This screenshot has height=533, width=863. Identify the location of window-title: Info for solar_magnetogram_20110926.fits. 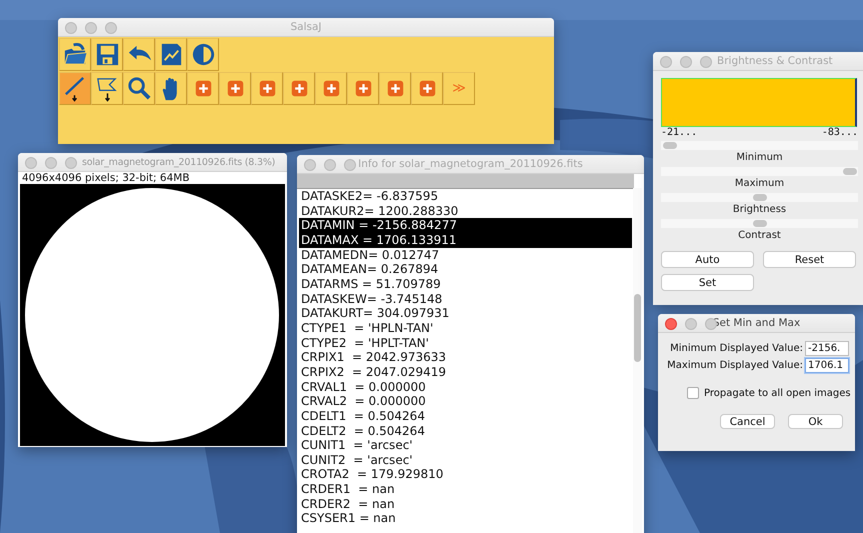
(470, 164).